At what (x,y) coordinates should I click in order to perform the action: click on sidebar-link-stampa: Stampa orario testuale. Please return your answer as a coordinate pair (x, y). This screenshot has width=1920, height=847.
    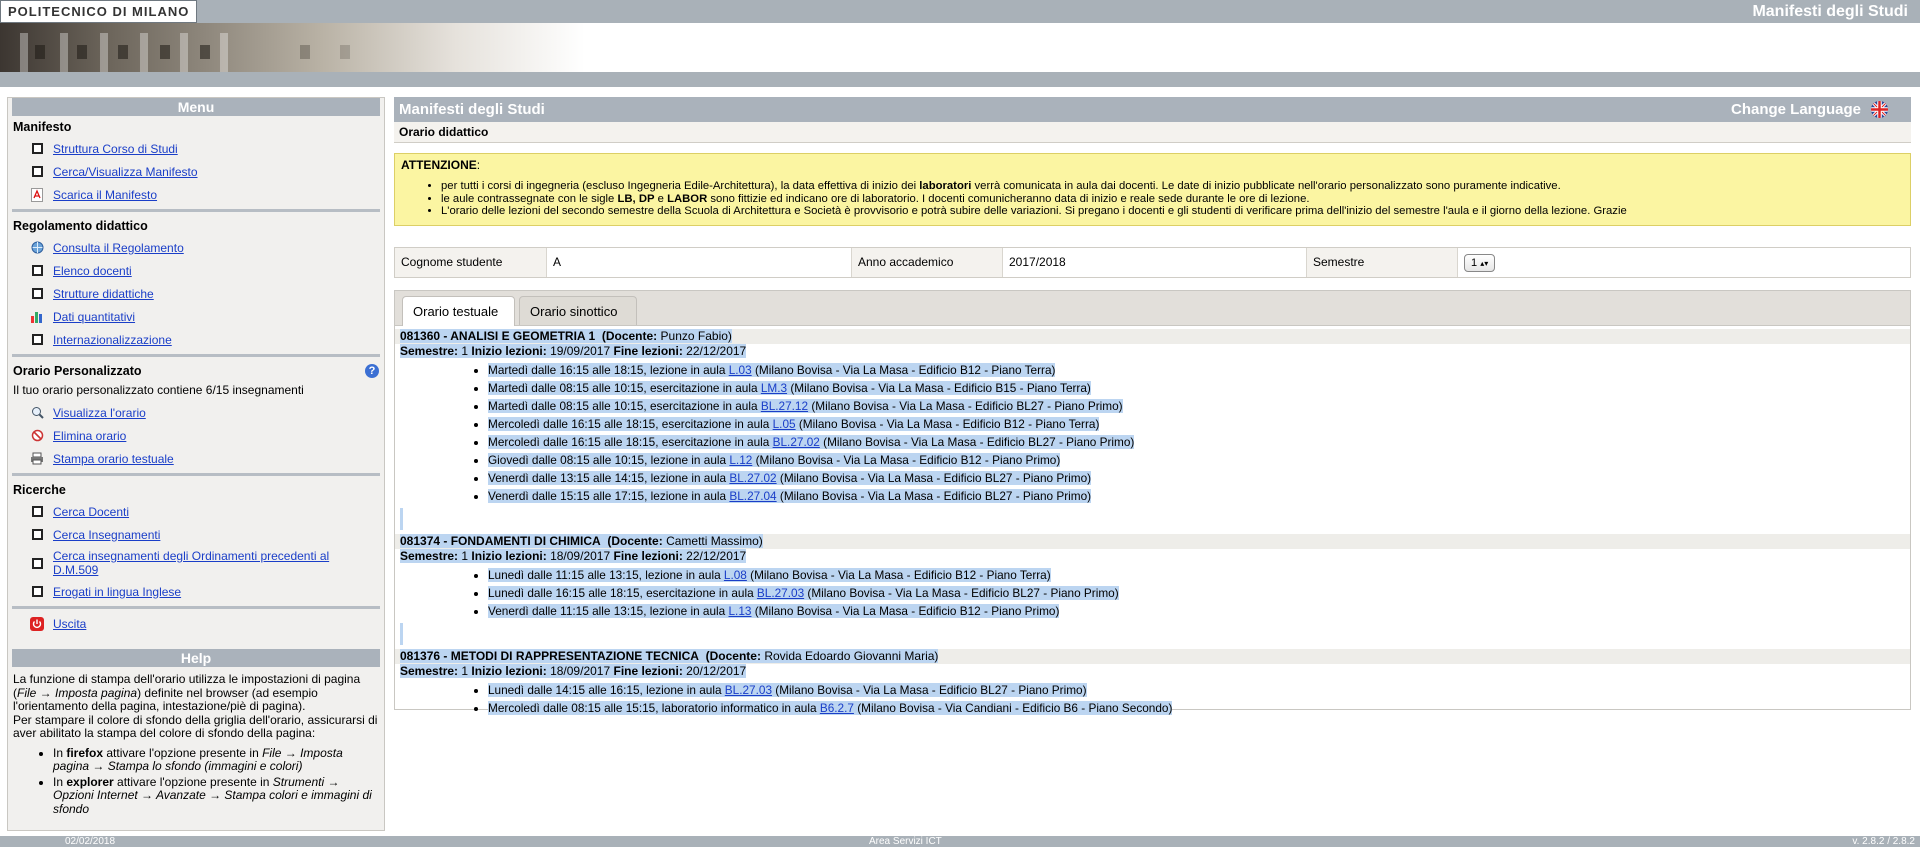
    Looking at the image, I should click on (113, 459).